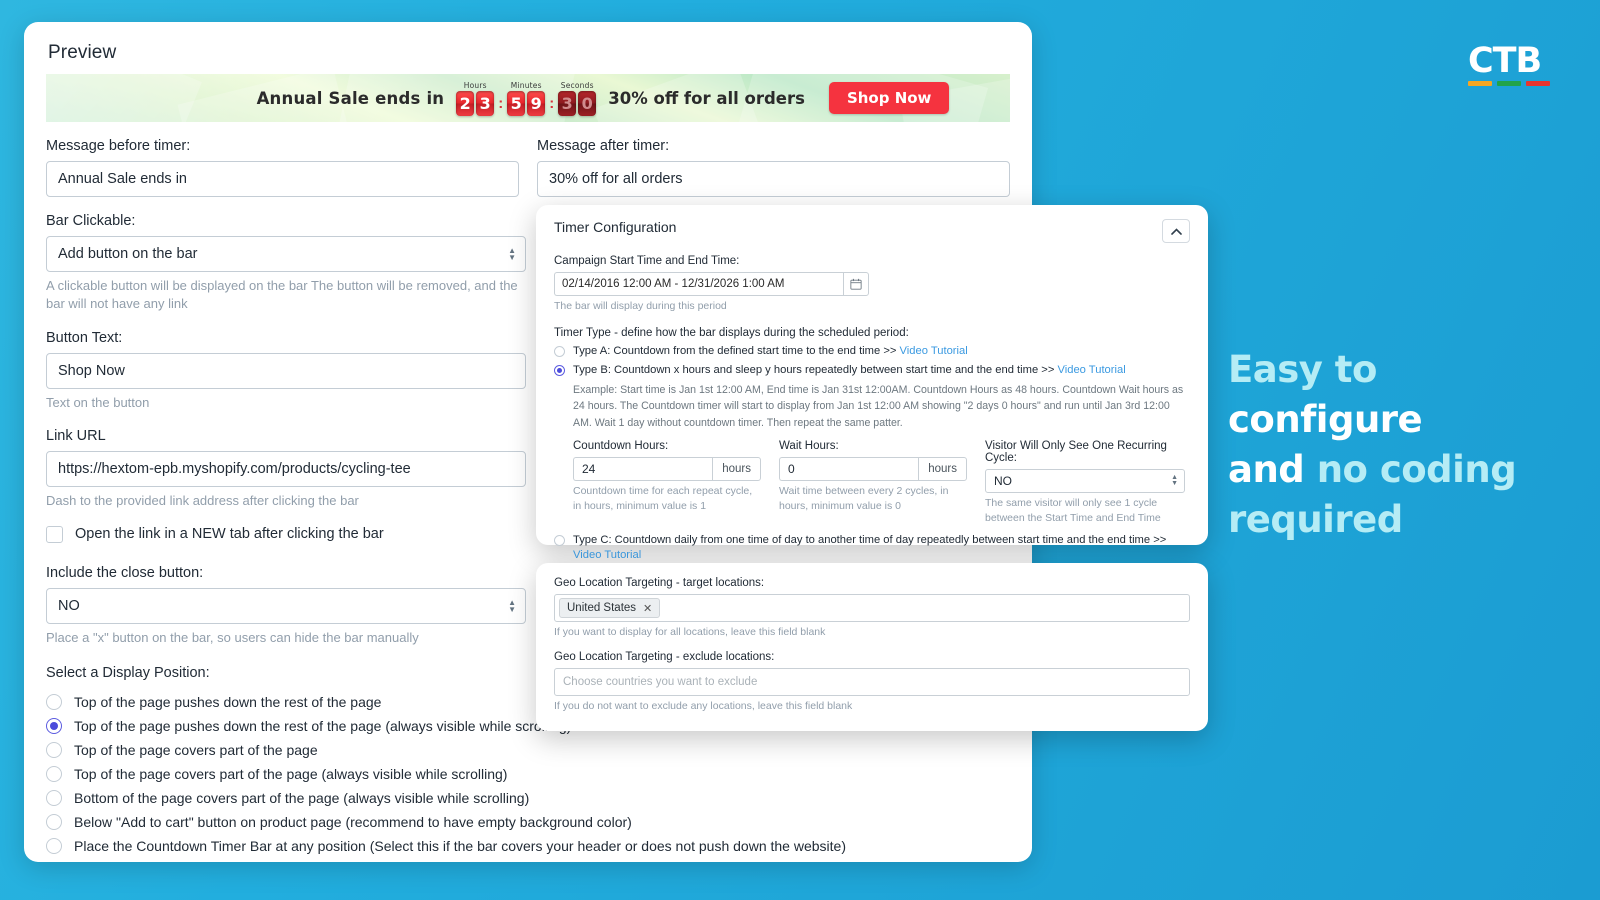  What do you see at coordinates (1393, 420) in the screenshot?
I see `tagline-line-2: configure` at bounding box center [1393, 420].